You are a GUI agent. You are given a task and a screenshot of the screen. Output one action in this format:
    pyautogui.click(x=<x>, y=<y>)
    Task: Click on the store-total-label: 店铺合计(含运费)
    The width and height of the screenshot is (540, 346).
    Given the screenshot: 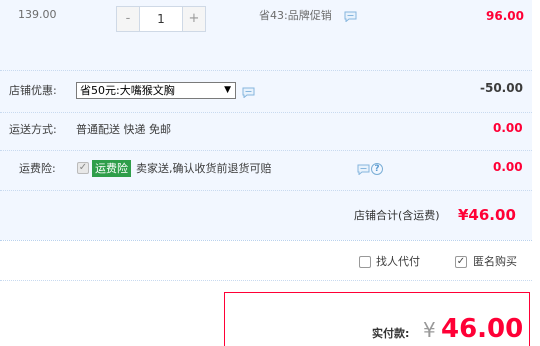 What is the action you would take?
    pyautogui.click(x=397, y=215)
    